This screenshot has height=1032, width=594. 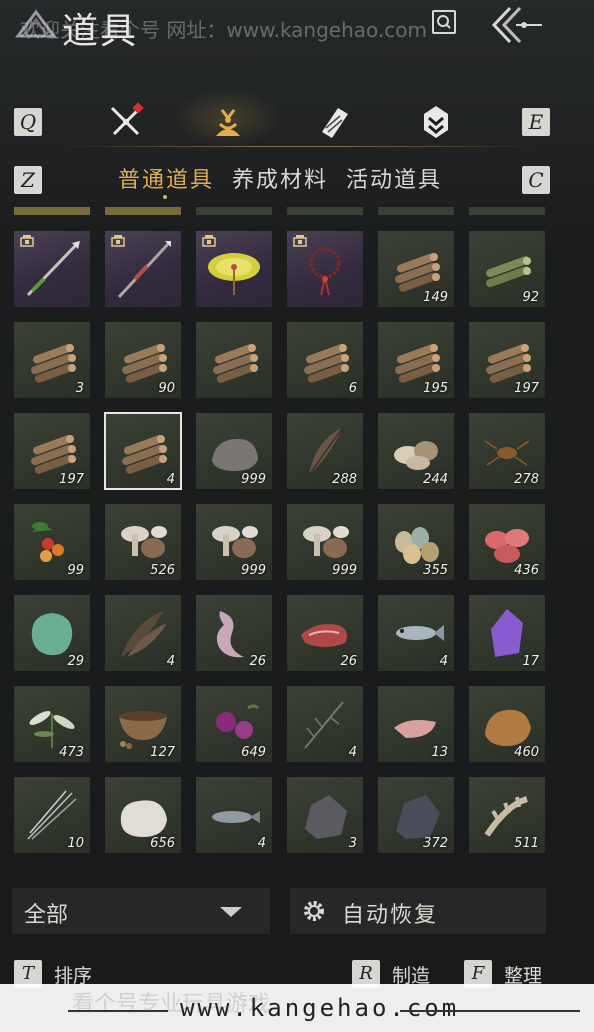 What do you see at coordinates (166, 178) in the screenshot?
I see `subtab-common-items: 普通道具` at bounding box center [166, 178].